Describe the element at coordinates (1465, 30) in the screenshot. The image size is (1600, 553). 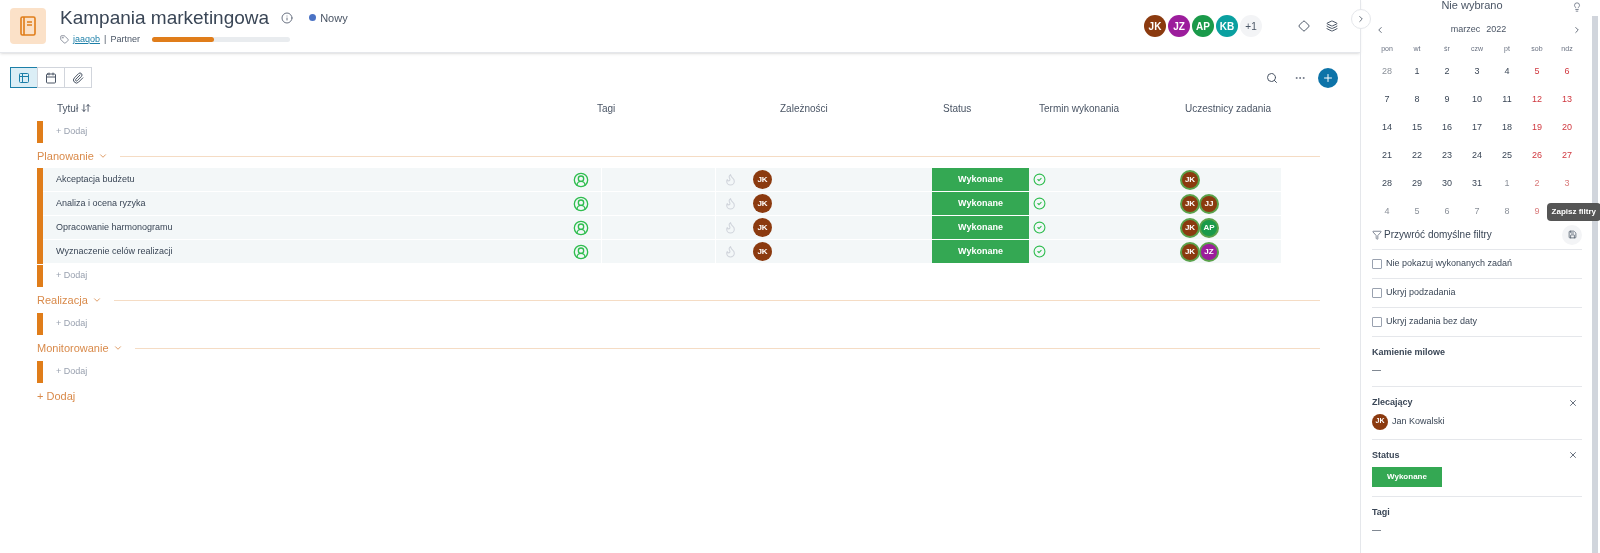
I see `month-label: marzec` at that location.